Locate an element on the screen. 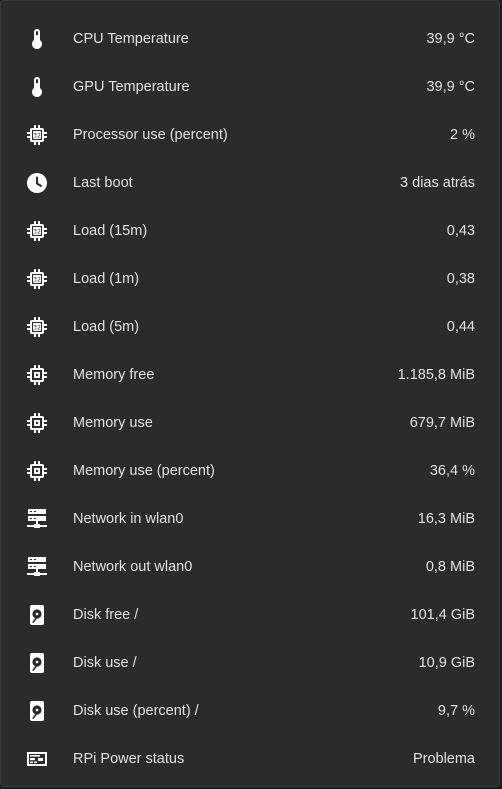 The width and height of the screenshot is (502, 789). entity-label: Disk use (percent) / is located at coordinates (136, 711).